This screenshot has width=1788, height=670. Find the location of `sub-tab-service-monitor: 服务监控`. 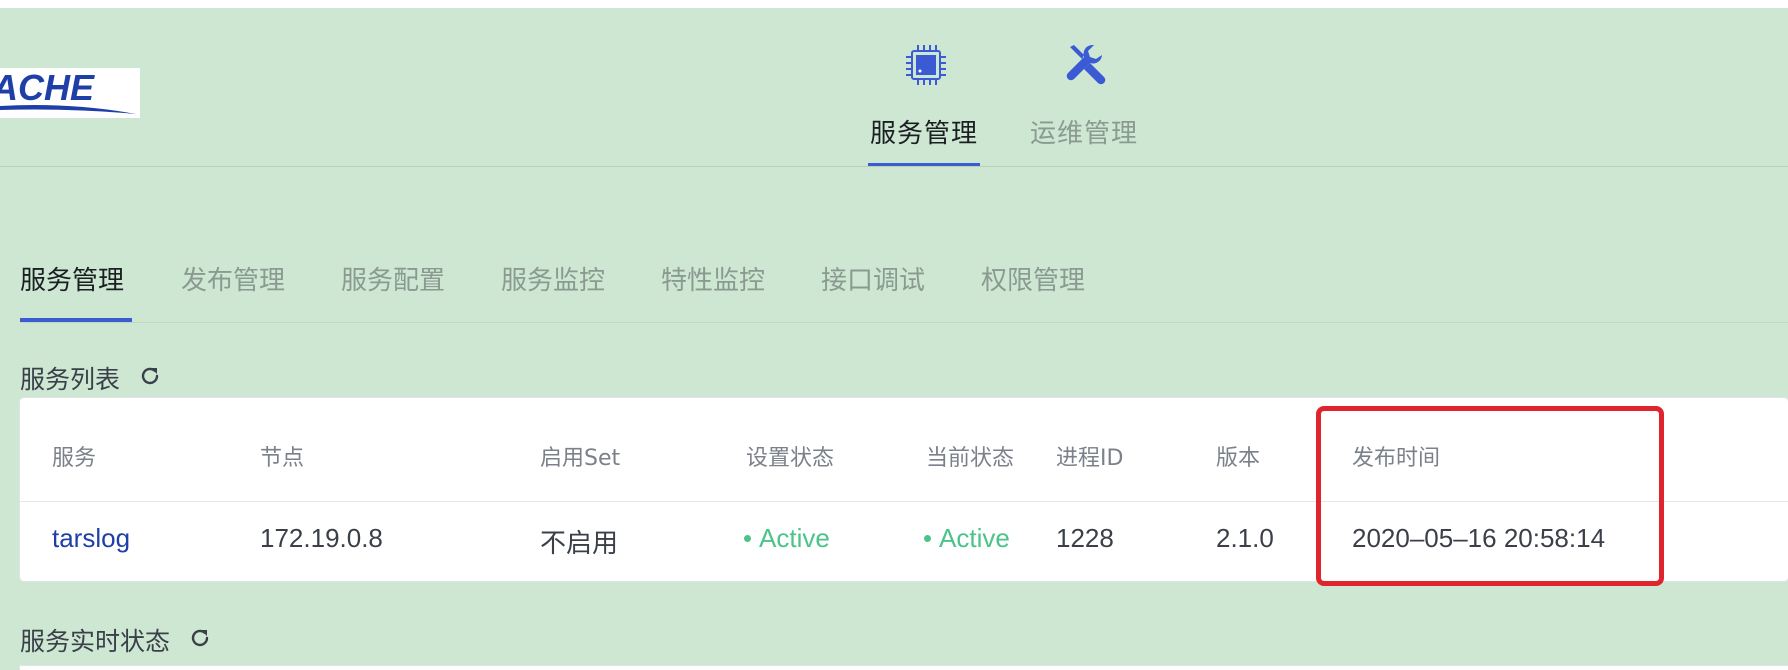

sub-tab-service-monitor: 服务监控 is located at coordinates (553, 291).